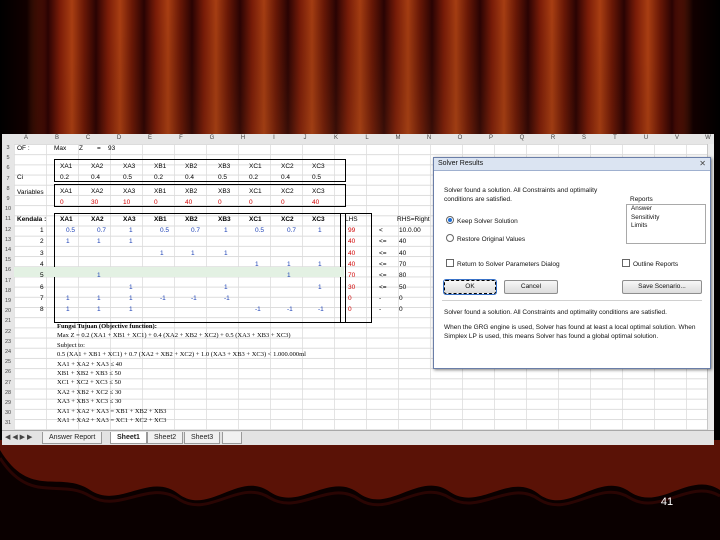 Image resolution: width=720 pixels, height=540 pixels. What do you see at coordinates (181, 138) in the screenshot?
I see `column-header: F` at bounding box center [181, 138].